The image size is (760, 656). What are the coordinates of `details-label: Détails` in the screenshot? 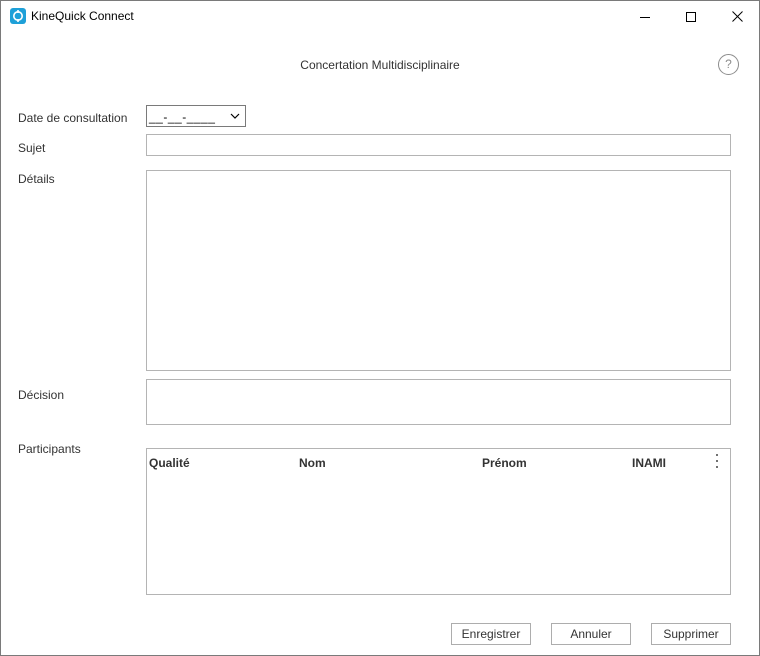 It's located at (36, 179).